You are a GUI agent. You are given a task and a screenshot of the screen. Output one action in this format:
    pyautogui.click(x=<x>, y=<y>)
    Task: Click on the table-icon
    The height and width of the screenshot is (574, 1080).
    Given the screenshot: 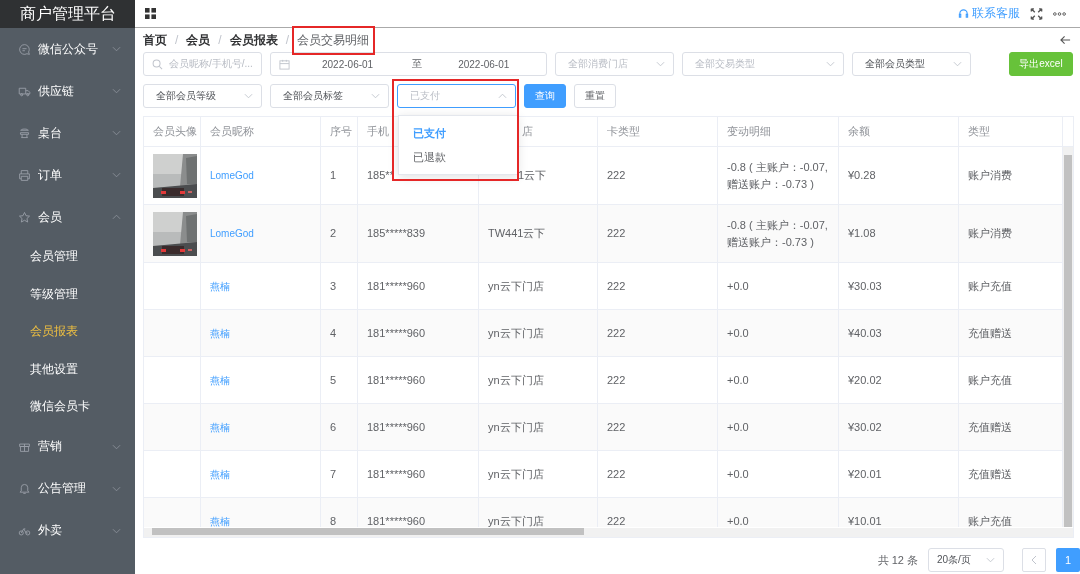 What is the action you would take?
    pyautogui.click(x=24, y=133)
    